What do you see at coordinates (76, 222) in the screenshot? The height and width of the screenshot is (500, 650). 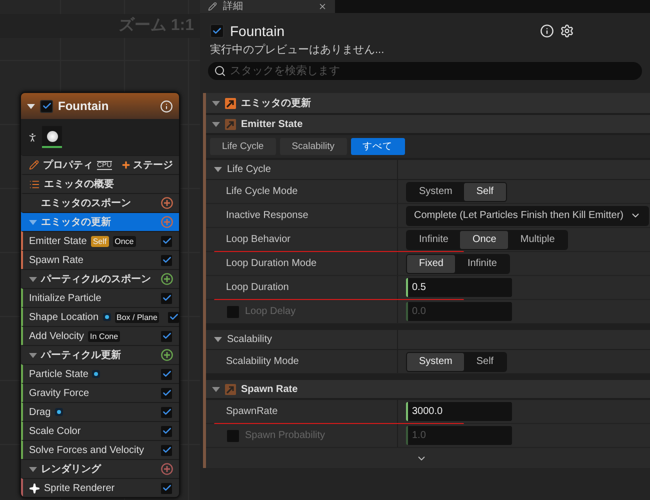 I see `stage-title: エミッタの更新` at bounding box center [76, 222].